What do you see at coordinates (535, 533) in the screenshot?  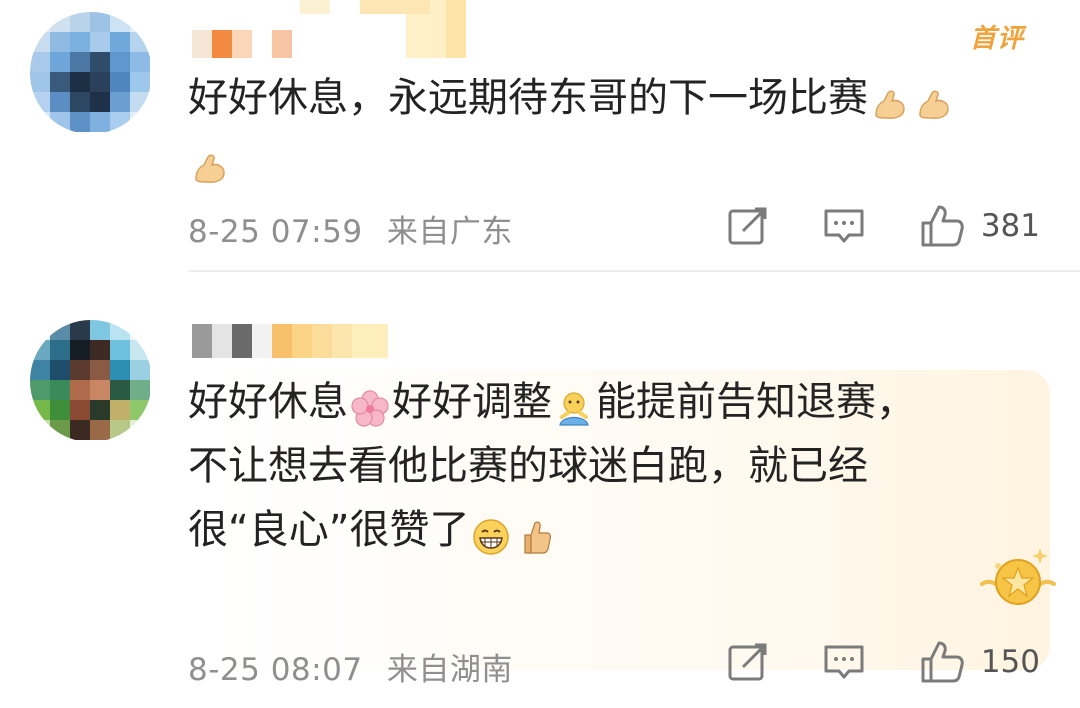 I see `thumbs-up-emoji` at bounding box center [535, 533].